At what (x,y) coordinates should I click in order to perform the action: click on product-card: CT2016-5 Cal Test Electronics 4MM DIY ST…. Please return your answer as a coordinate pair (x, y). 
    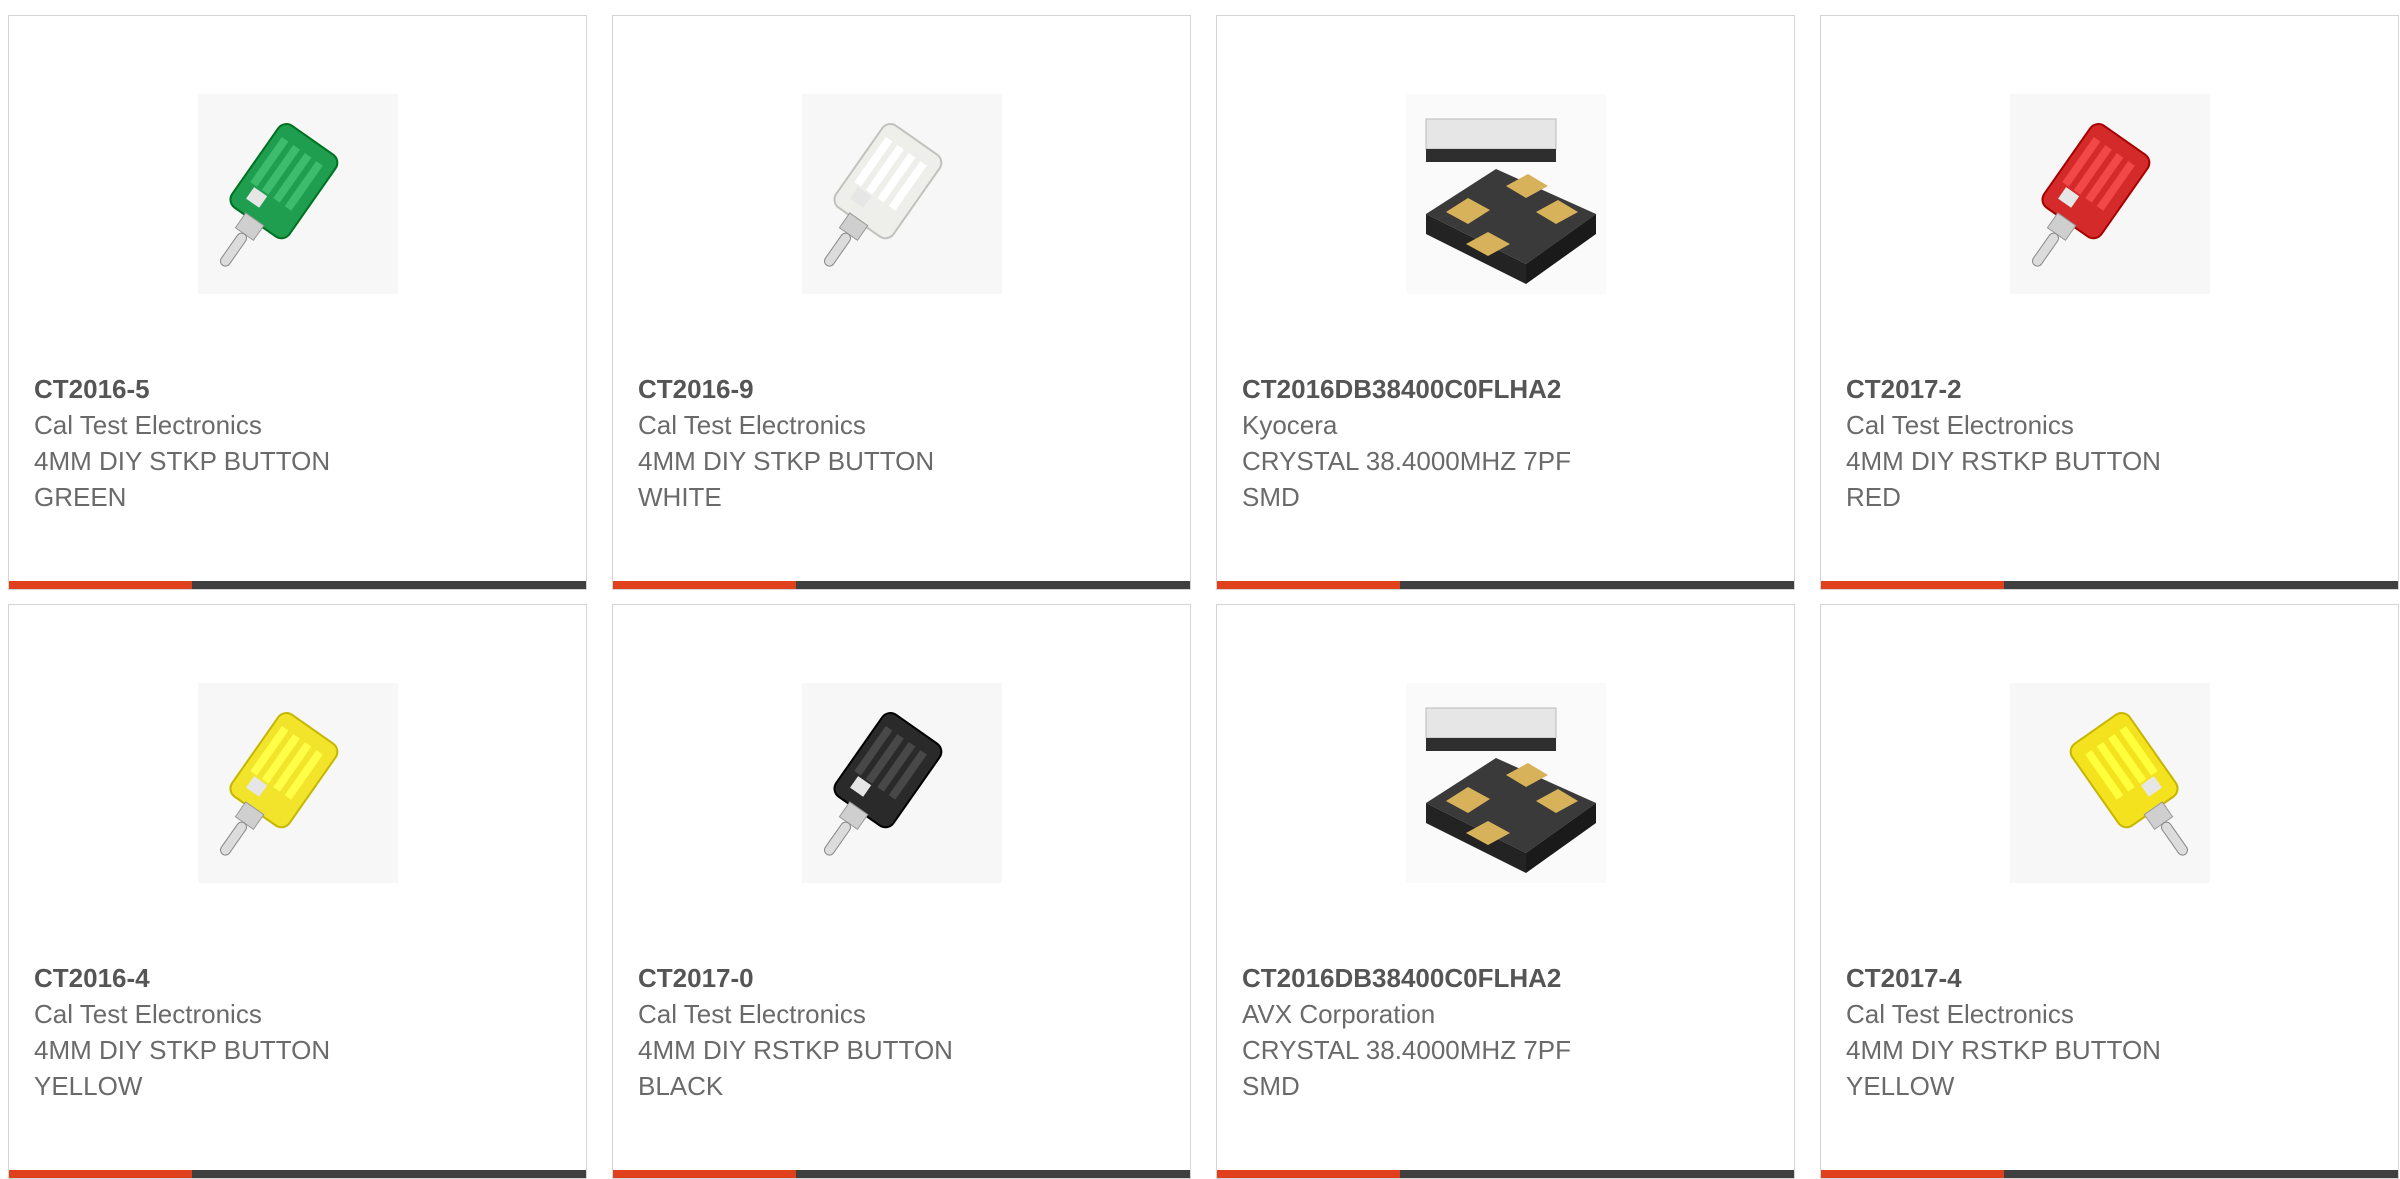
    Looking at the image, I should click on (297, 302).